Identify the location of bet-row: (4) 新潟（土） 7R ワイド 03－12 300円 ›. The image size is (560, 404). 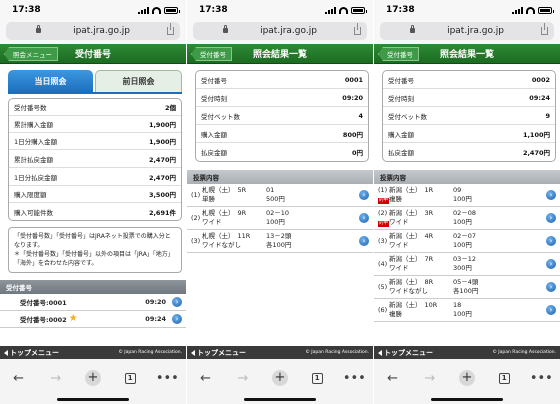
(467, 264).